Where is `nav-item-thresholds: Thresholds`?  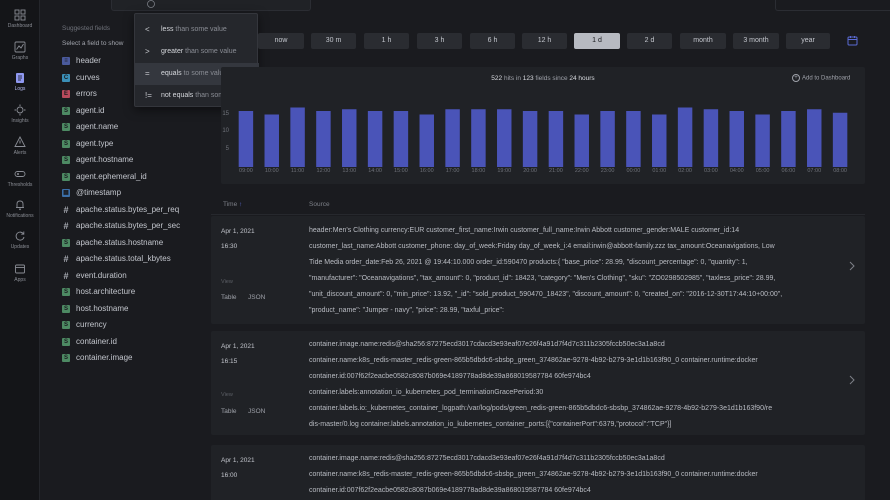
nav-item-thresholds: Thresholds is located at coordinates (20, 185).